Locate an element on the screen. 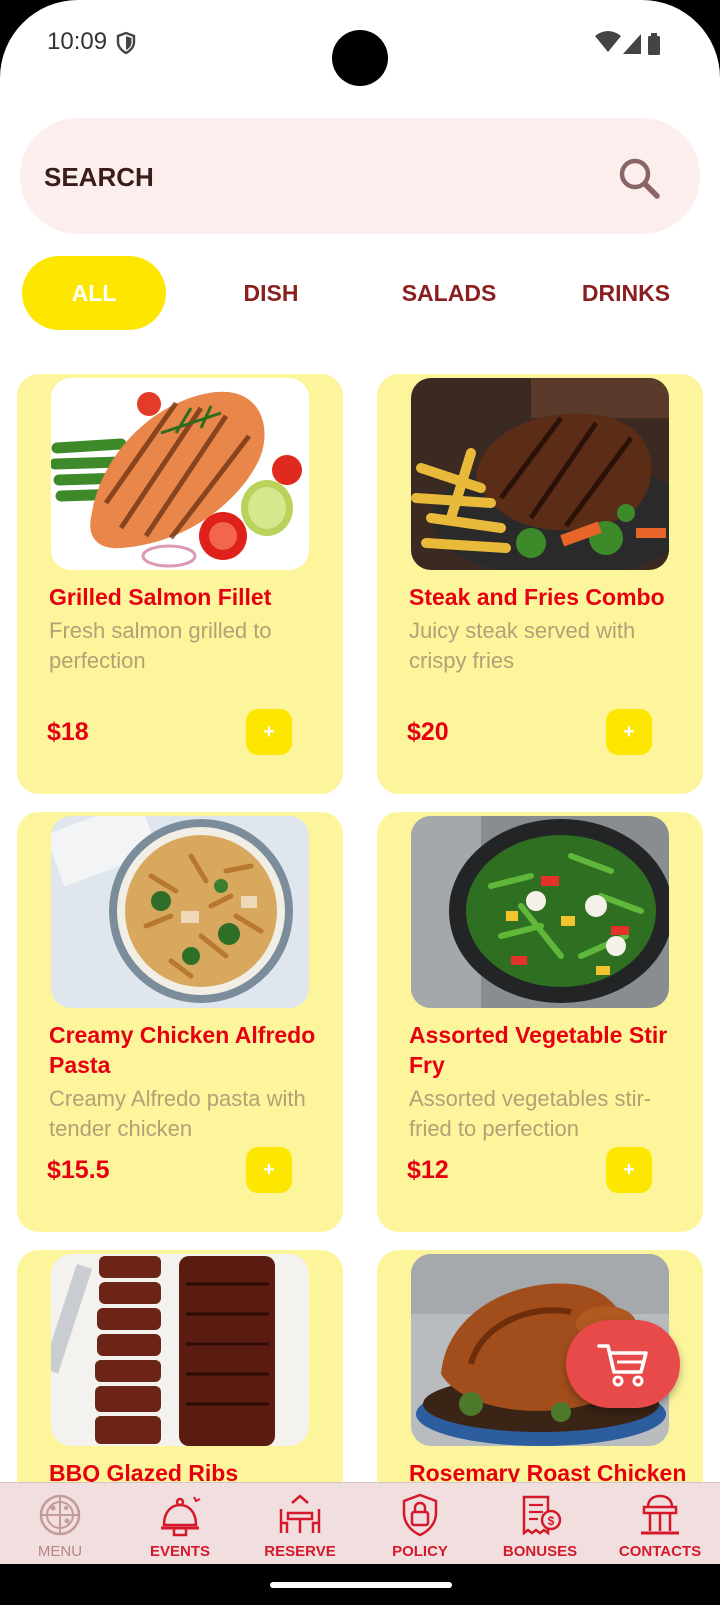  nav-label: MENU is located at coordinates (60, 1551).